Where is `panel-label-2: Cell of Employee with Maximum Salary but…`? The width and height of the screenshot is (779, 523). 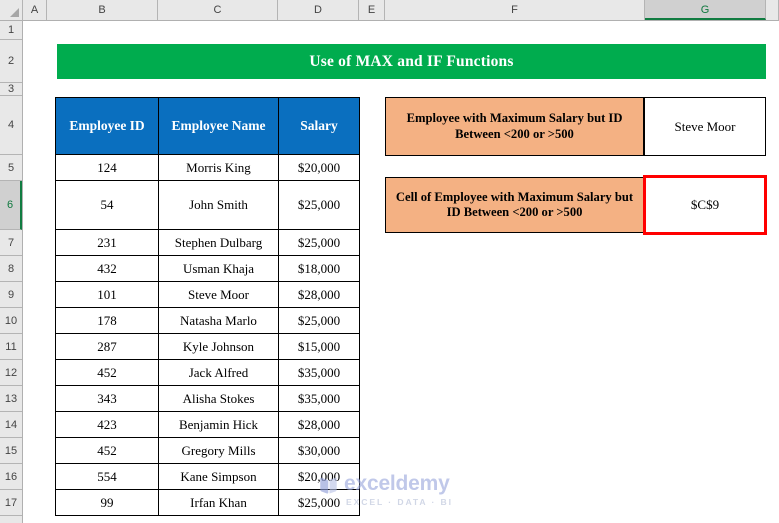 panel-label-2: Cell of Employee with Maximum Salary but… is located at coordinates (514, 205).